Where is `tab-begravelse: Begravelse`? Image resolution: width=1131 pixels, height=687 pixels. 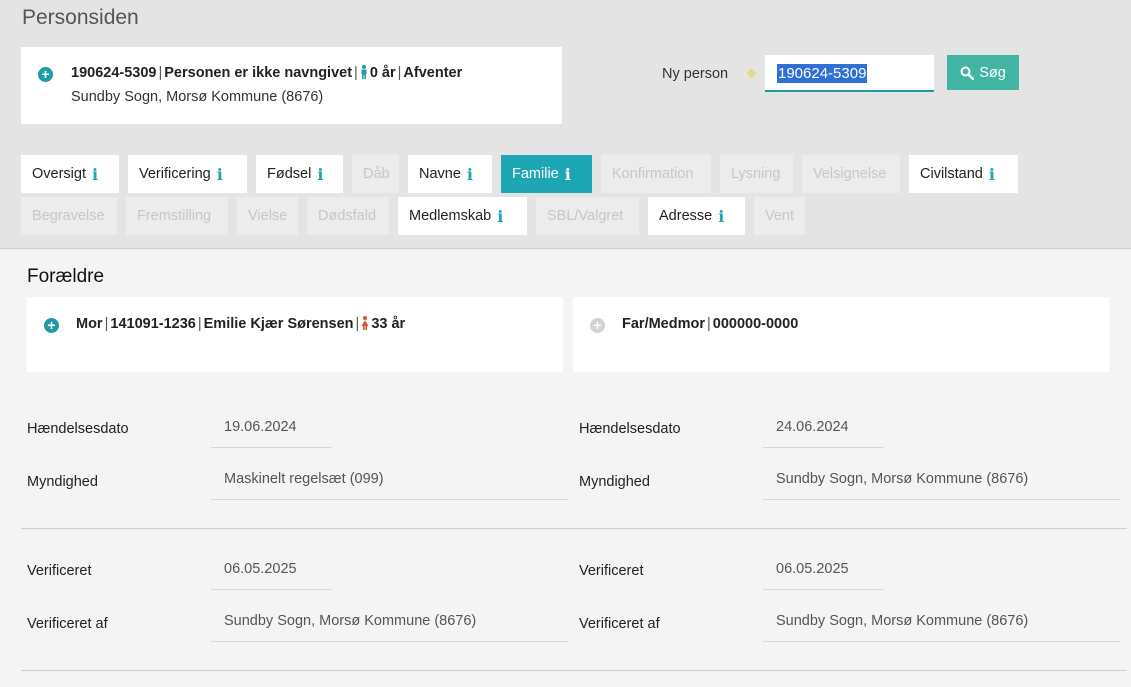
tab-begravelse: Begravelse is located at coordinates (69, 216).